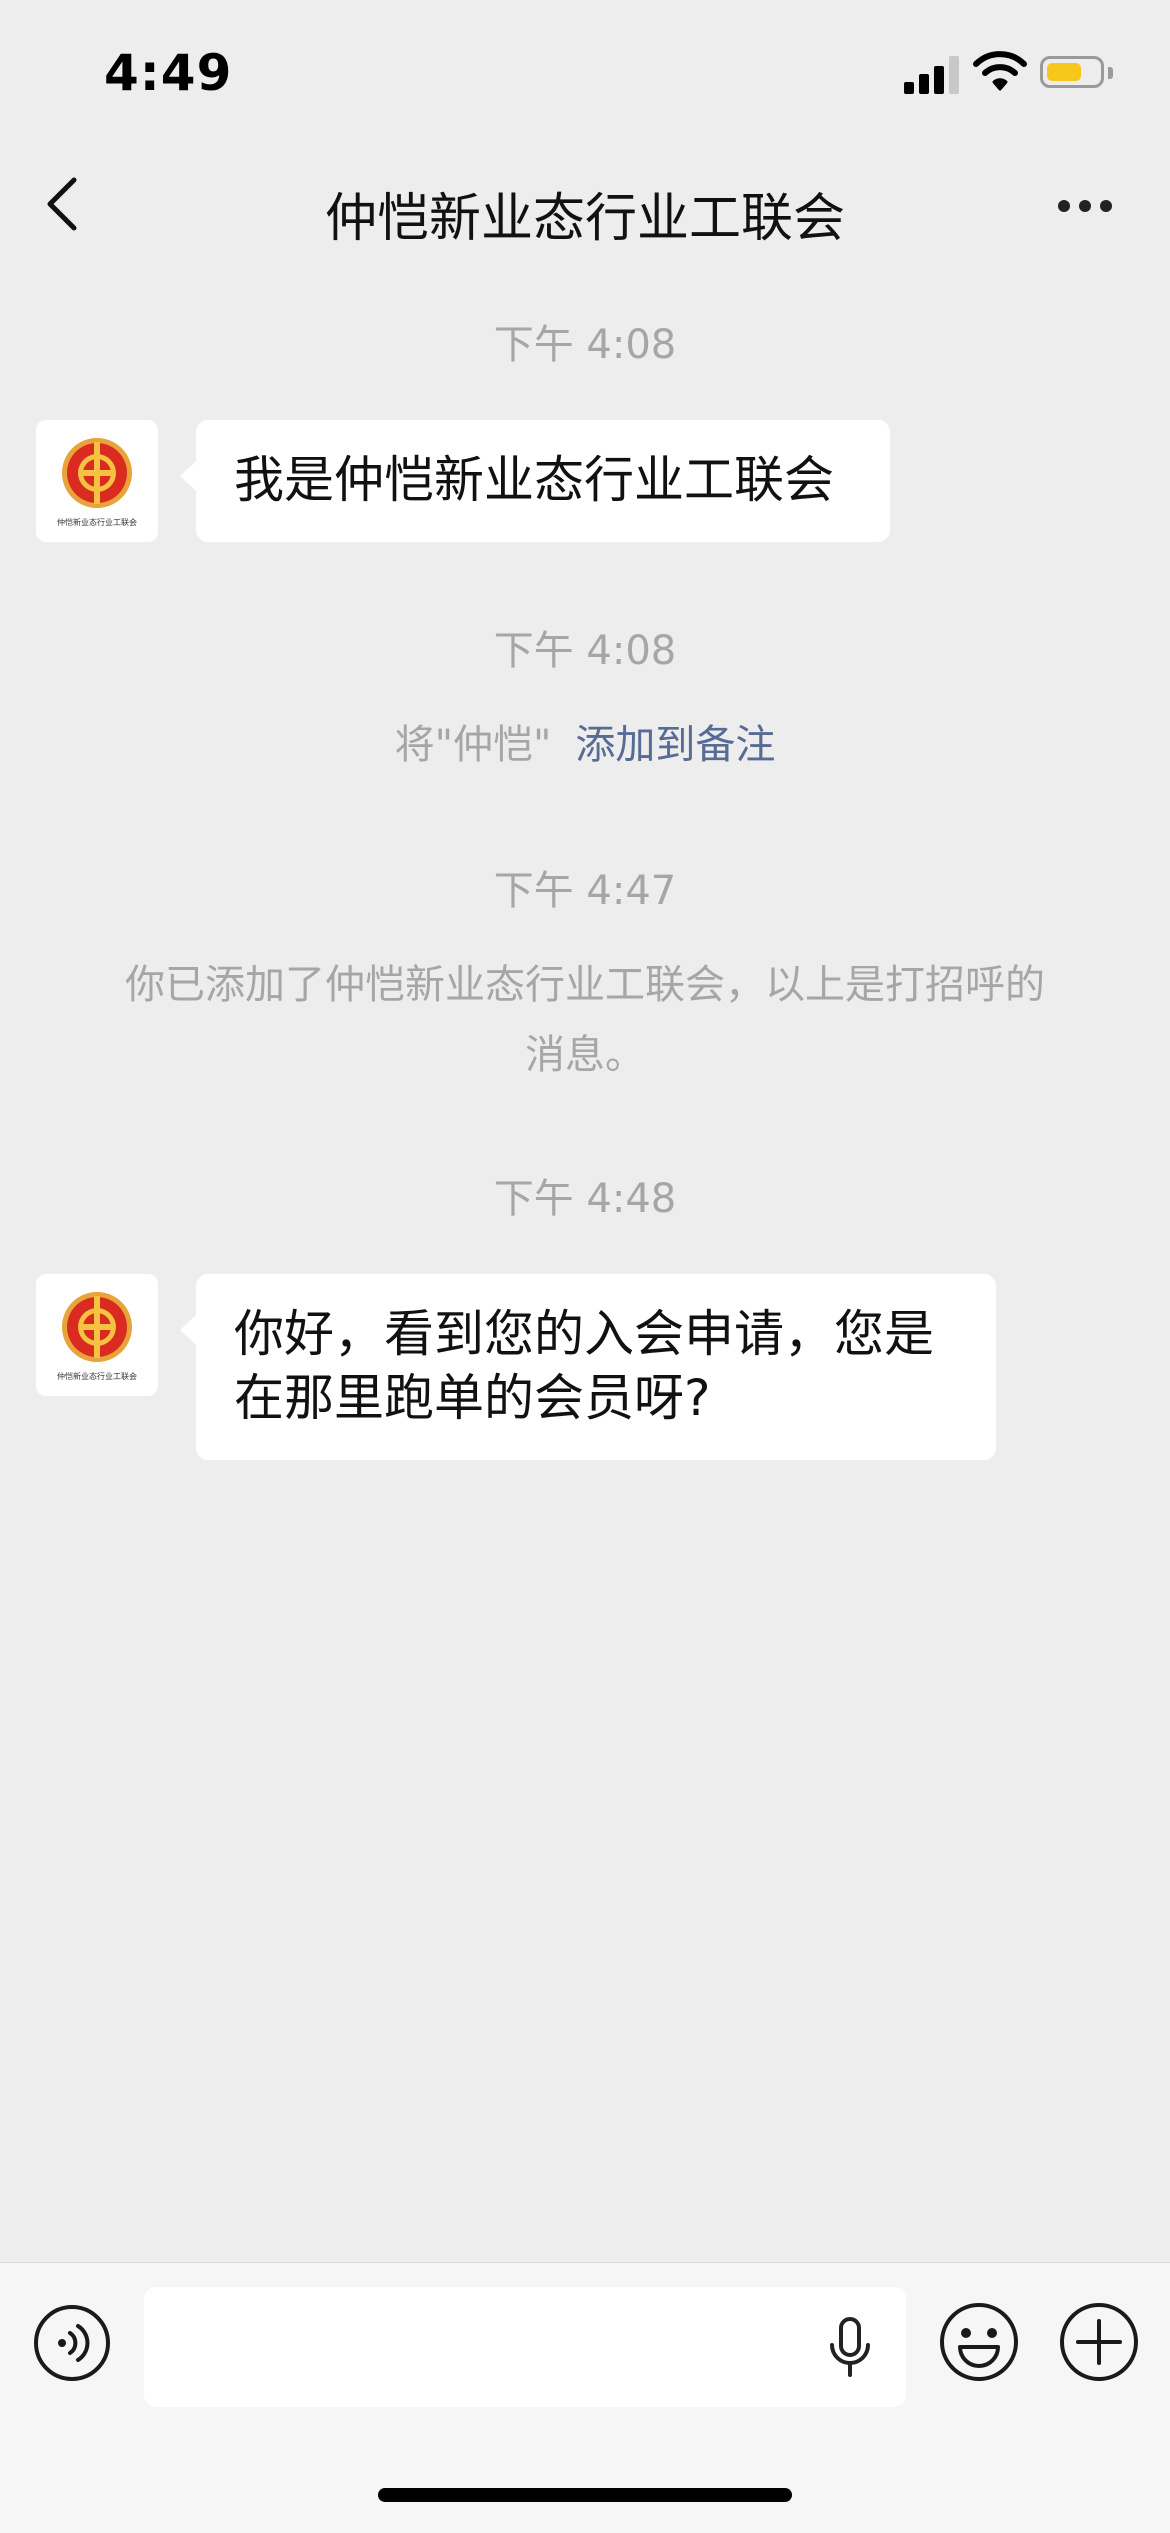 This screenshot has height=2533, width=1170. I want to click on message-timestamp: 下午 4:48, so click(585, 1199).